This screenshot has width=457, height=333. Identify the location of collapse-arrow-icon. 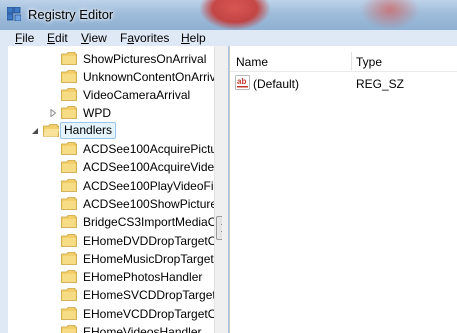
(35, 131).